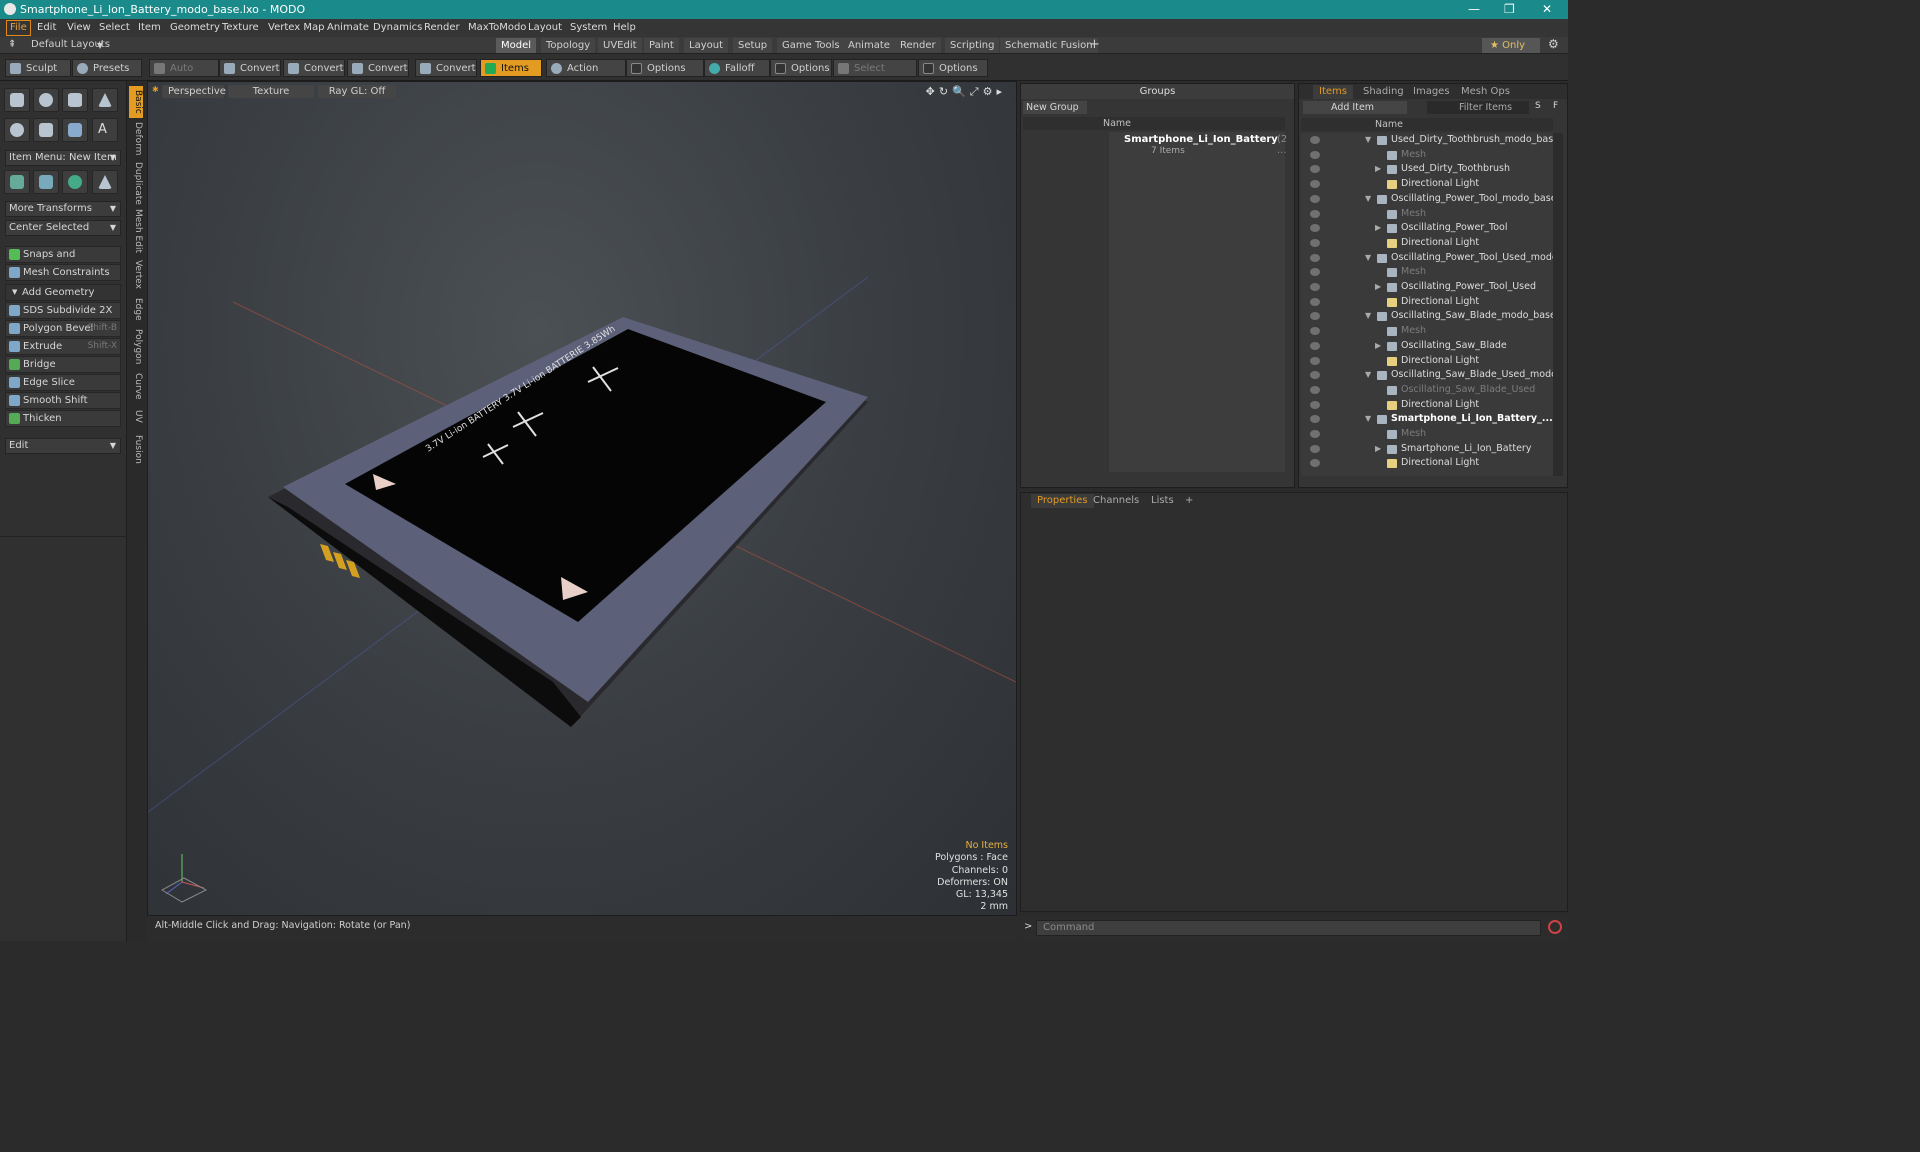  What do you see at coordinates (114, 27) in the screenshot?
I see `menu-select: Select` at bounding box center [114, 27].